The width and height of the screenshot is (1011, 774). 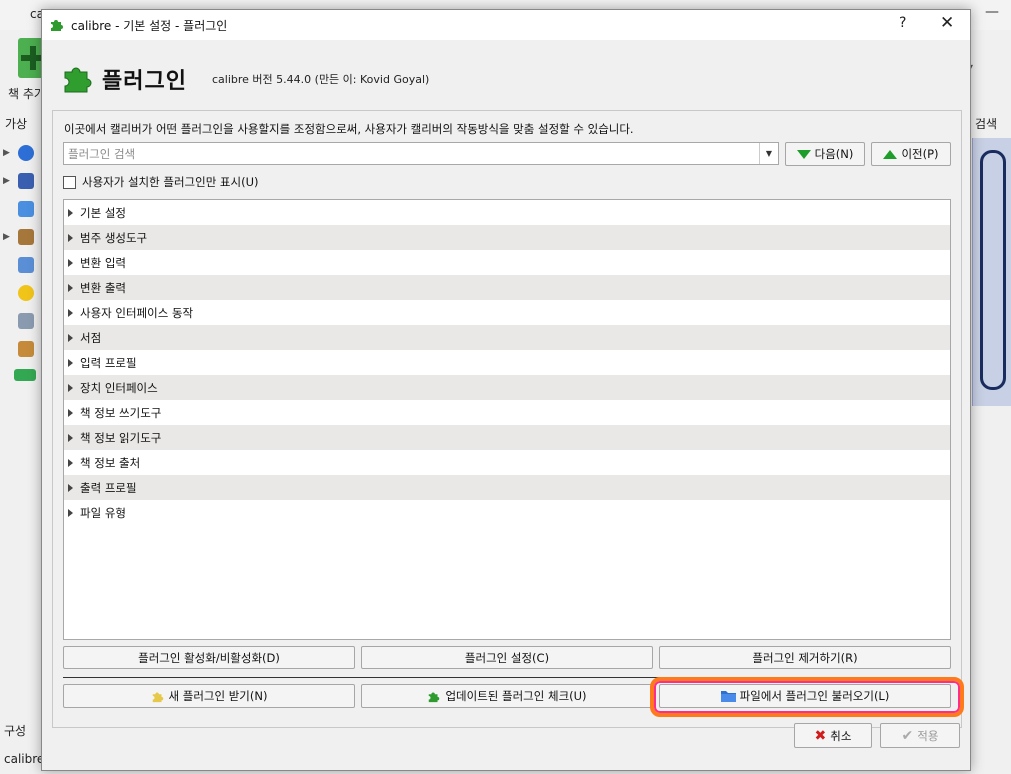 What do you see at coordinates (506, 25) in the screenshot?
I see `dialog-titlebar: calibre - 기본 설정 - 플러그인 ? ✕` at bounding box center [506, 25].